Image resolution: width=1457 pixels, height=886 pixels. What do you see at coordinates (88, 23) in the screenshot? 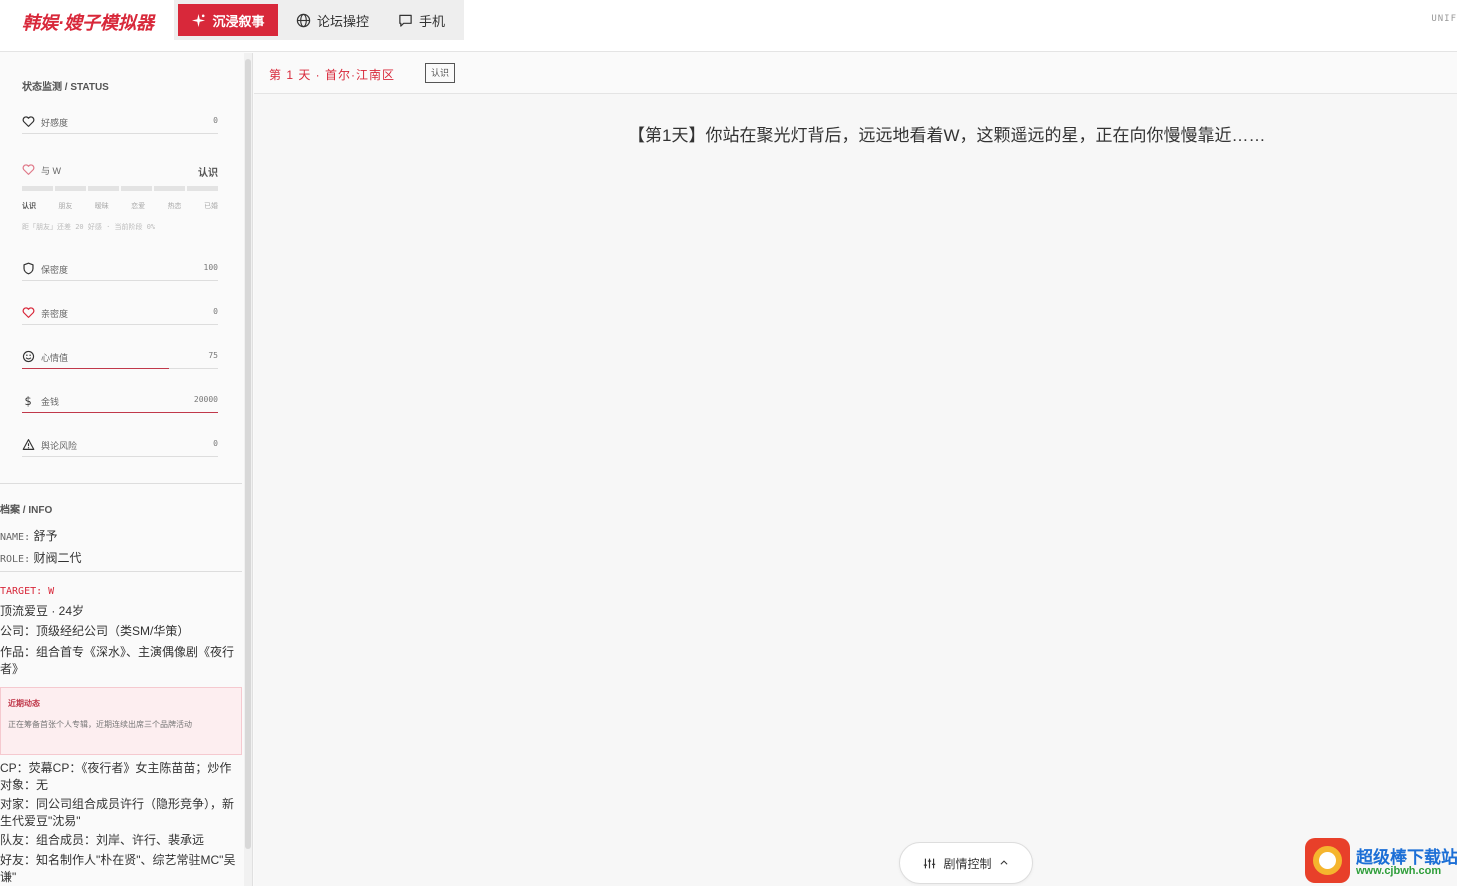
I see `app-title: 韩娱·嫂子模拟器` at bounding box center [88, 23].